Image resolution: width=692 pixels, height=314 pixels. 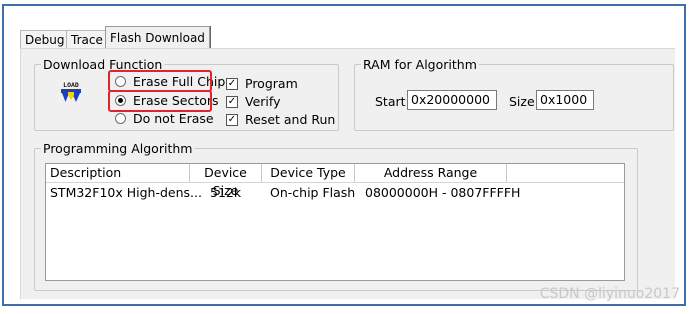 I want to click on size-input: 0x1000, so click(x=565, y=100).